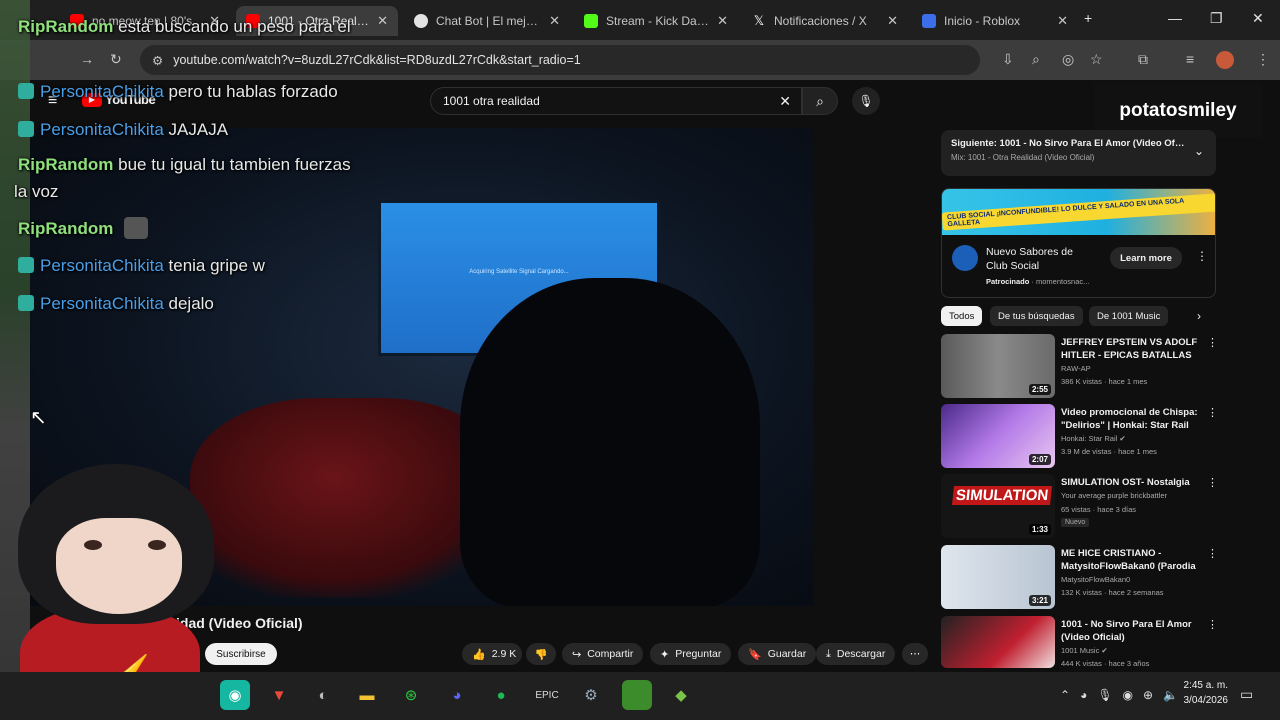 The width and height of the screenshot is (1280, 720). What do you see at coordinates (492, 654) in the screenshot?
I see `like-button: 👍 2.9 K` at bounding box center [492, 654].